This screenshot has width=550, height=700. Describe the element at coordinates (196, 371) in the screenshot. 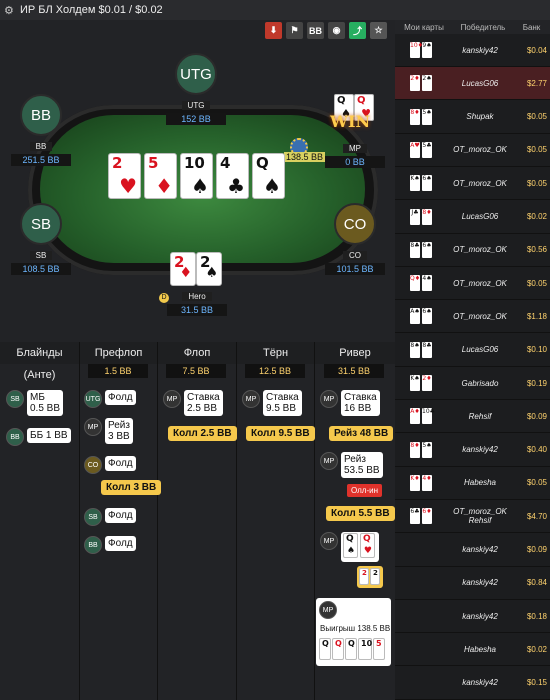

I see `street-pot: 7.5 BB` at that location.